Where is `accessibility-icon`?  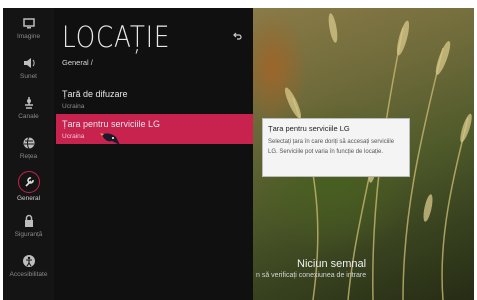 accessibility-icon is located at coordinates (29, 261).